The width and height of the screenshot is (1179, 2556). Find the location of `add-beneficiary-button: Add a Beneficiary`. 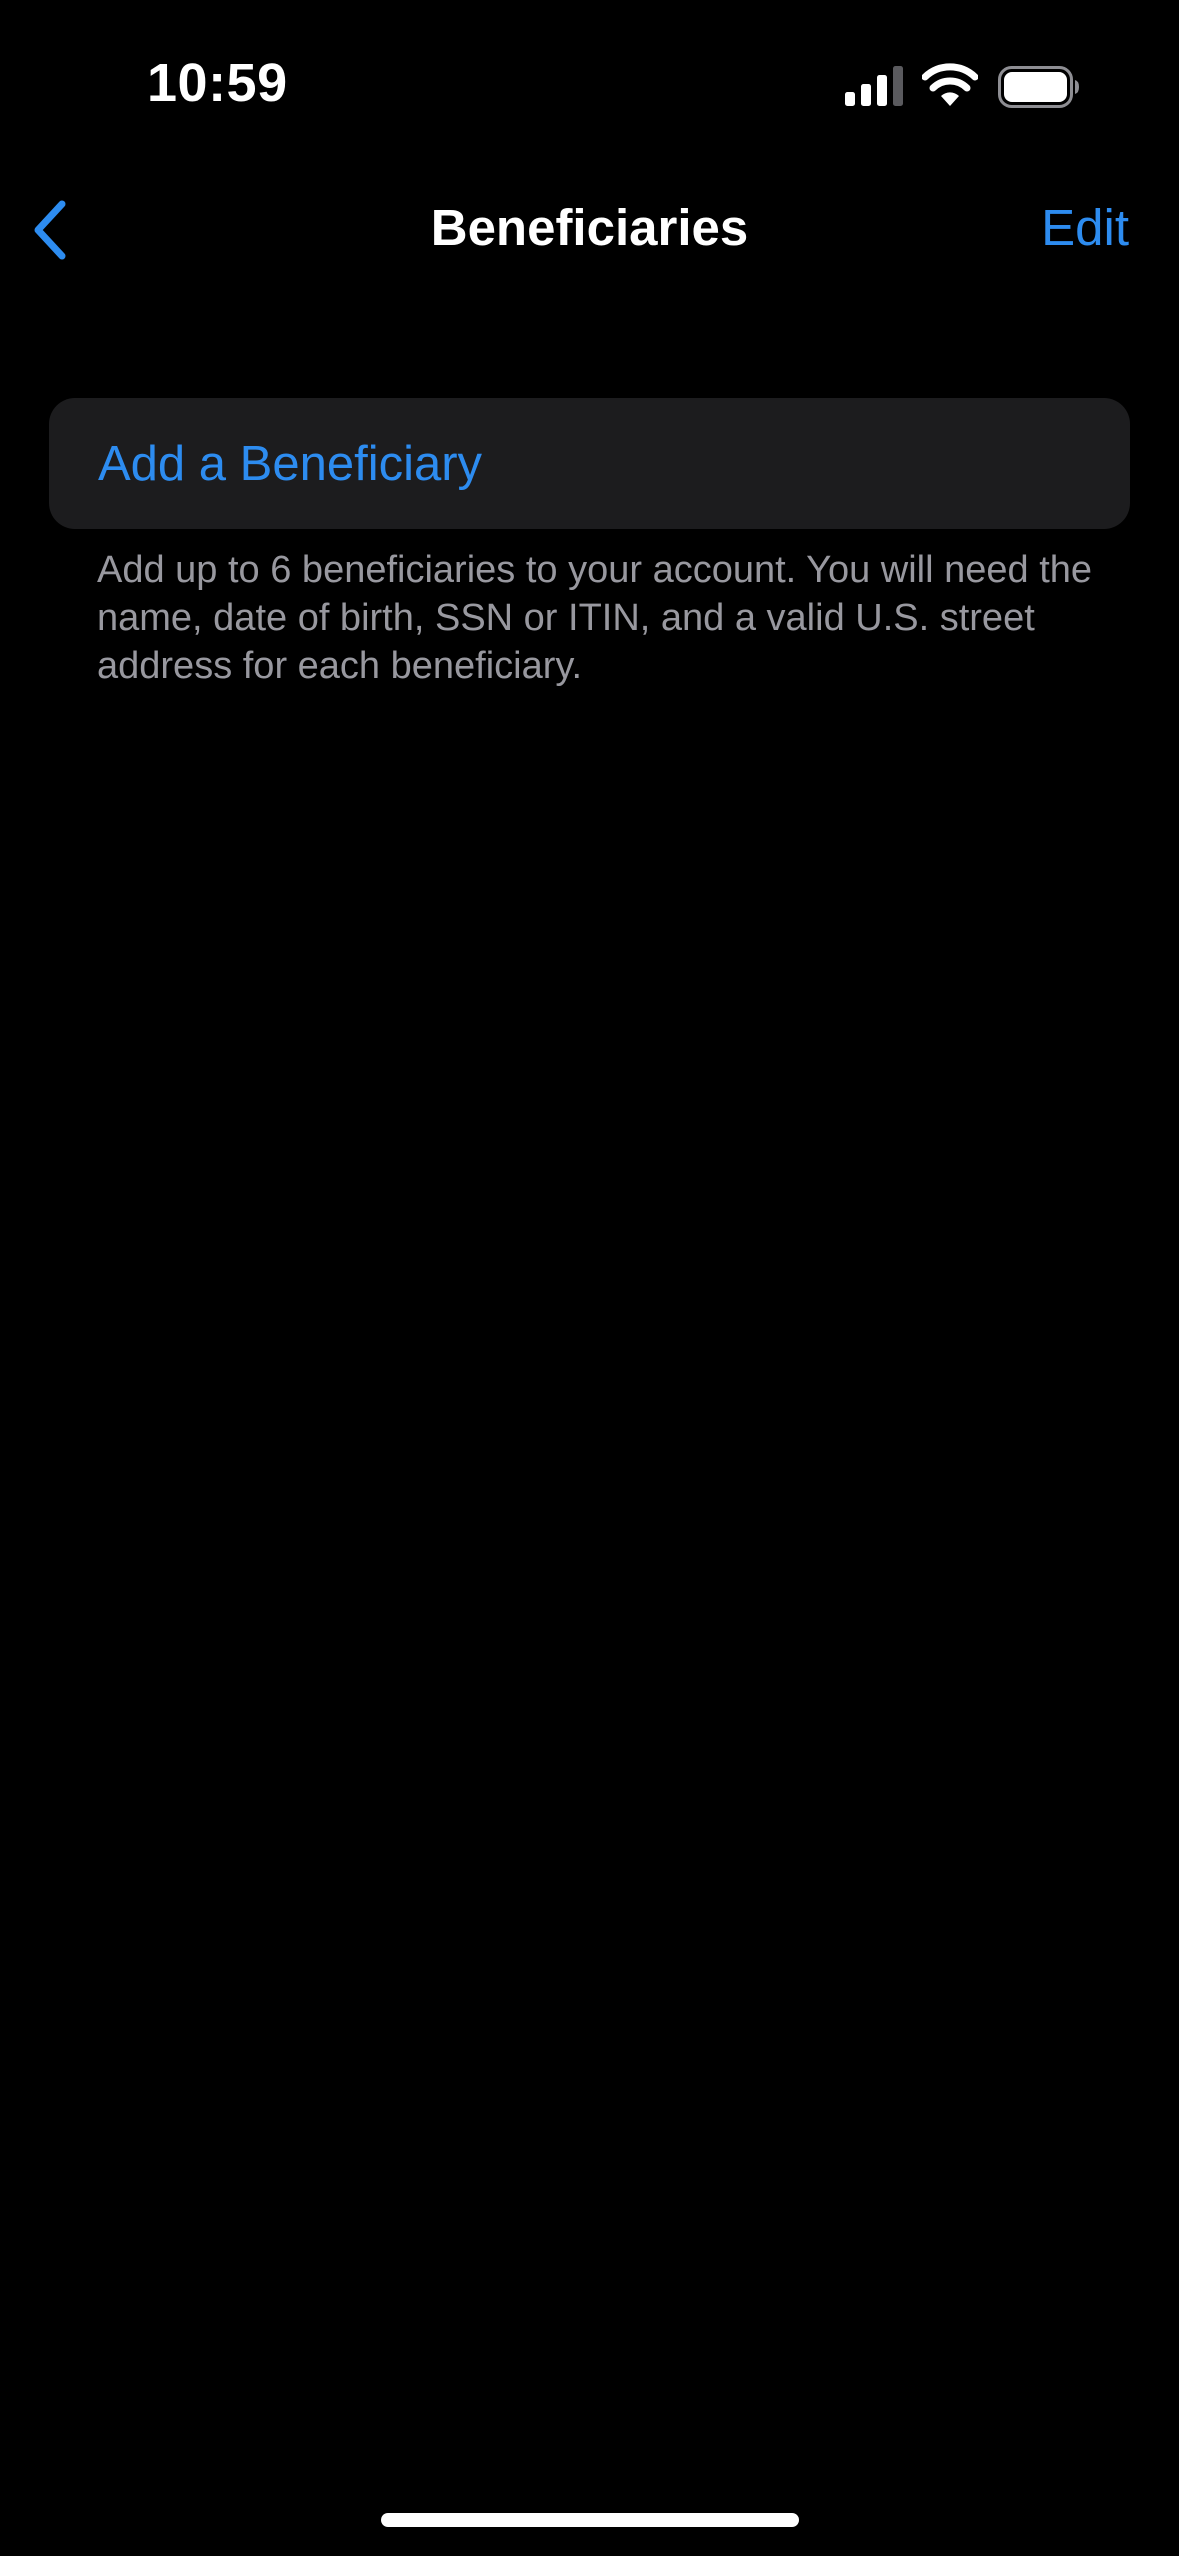

add-beneficiary-button: Add a Beneficiary is located at coordinates (589, 463).